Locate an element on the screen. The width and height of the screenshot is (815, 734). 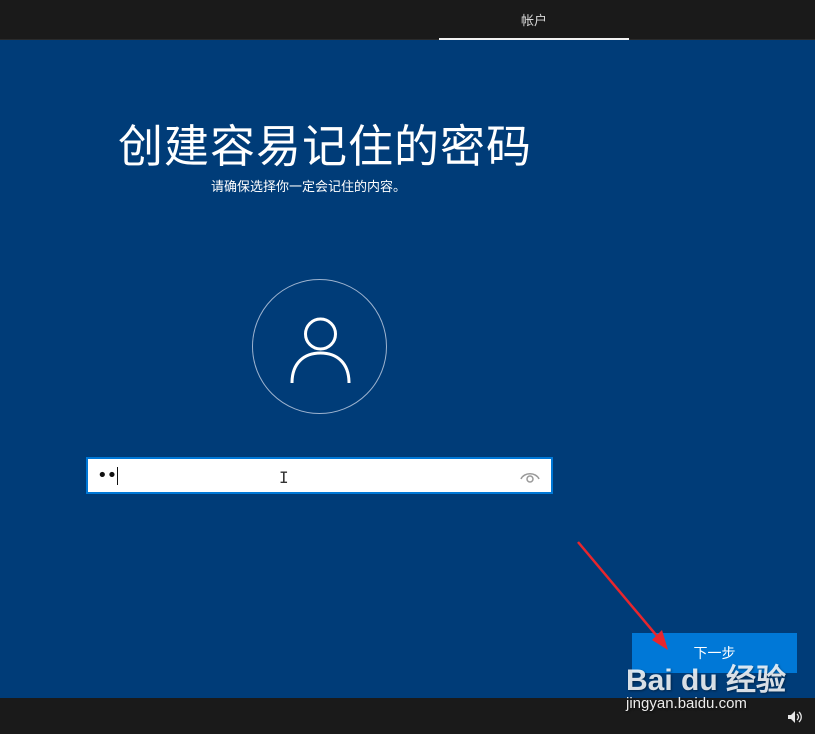
eye-icon is located at coordinates (530, 476).